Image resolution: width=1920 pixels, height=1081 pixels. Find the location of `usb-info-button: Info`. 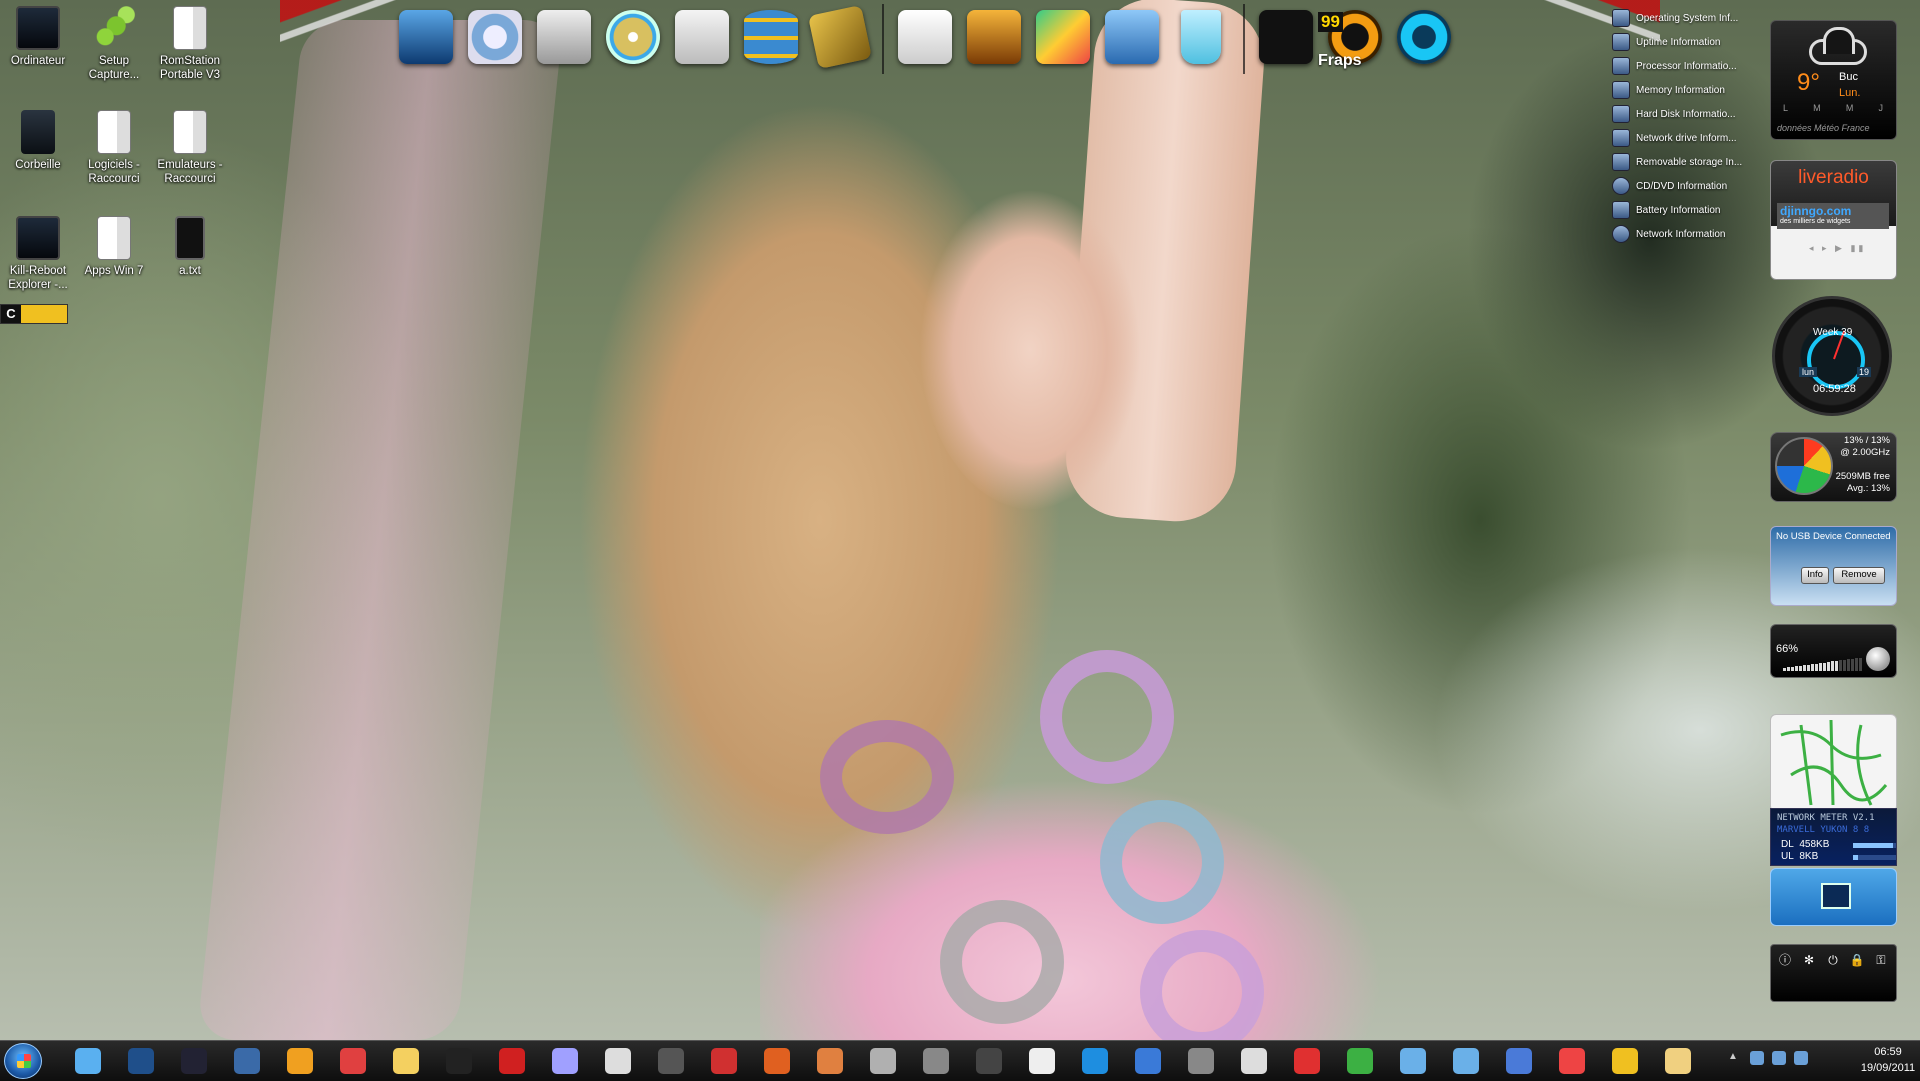

usb-info-button: Info is located at coordinates (1815, 575).